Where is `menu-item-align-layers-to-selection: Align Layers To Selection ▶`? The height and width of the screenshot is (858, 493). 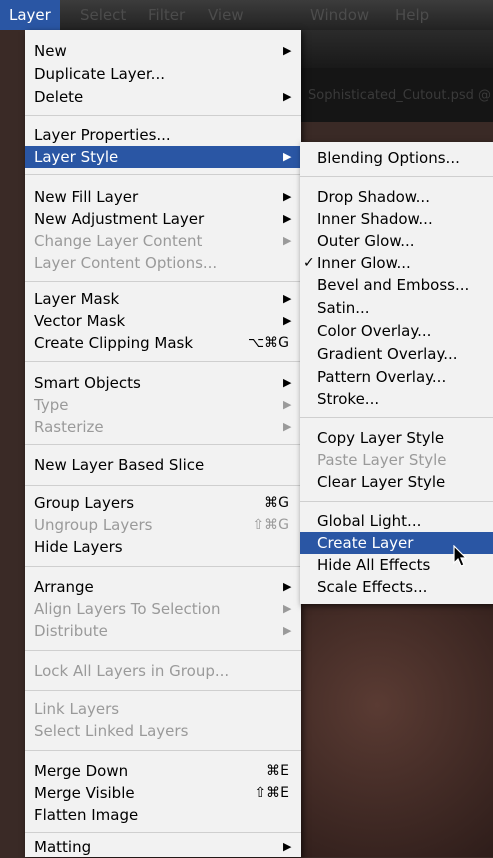
menu-item-align-layers-to-selection: Align Layers To Selection ▶ is located at coordinates (163, 609).